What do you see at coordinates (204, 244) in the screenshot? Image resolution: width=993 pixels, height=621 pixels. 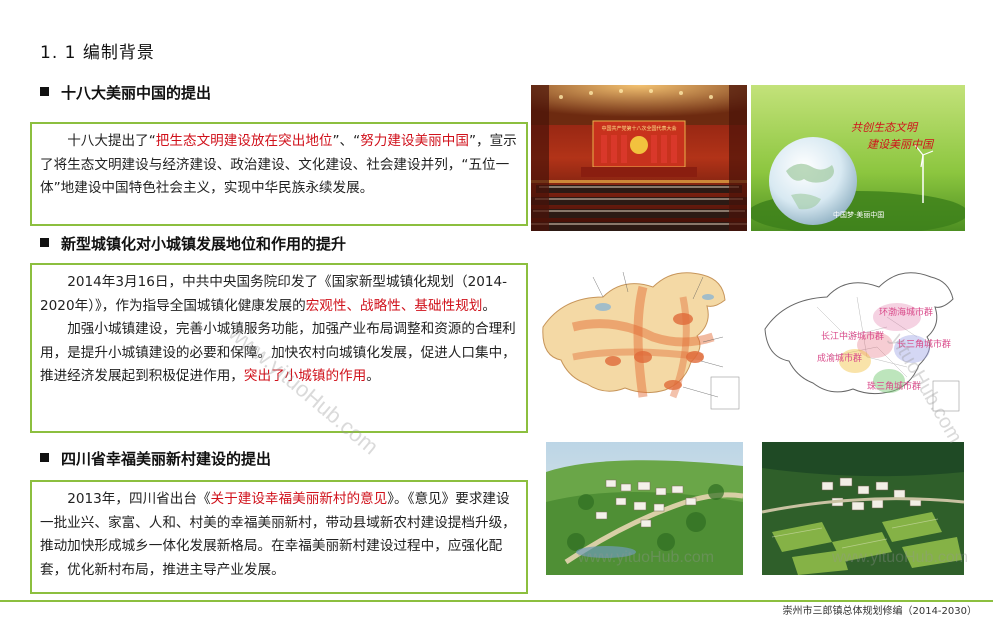 I see `section-heading-text: 新型城镇化对小城镇发展地位和作用的提升` at bounding box center [204, 244].